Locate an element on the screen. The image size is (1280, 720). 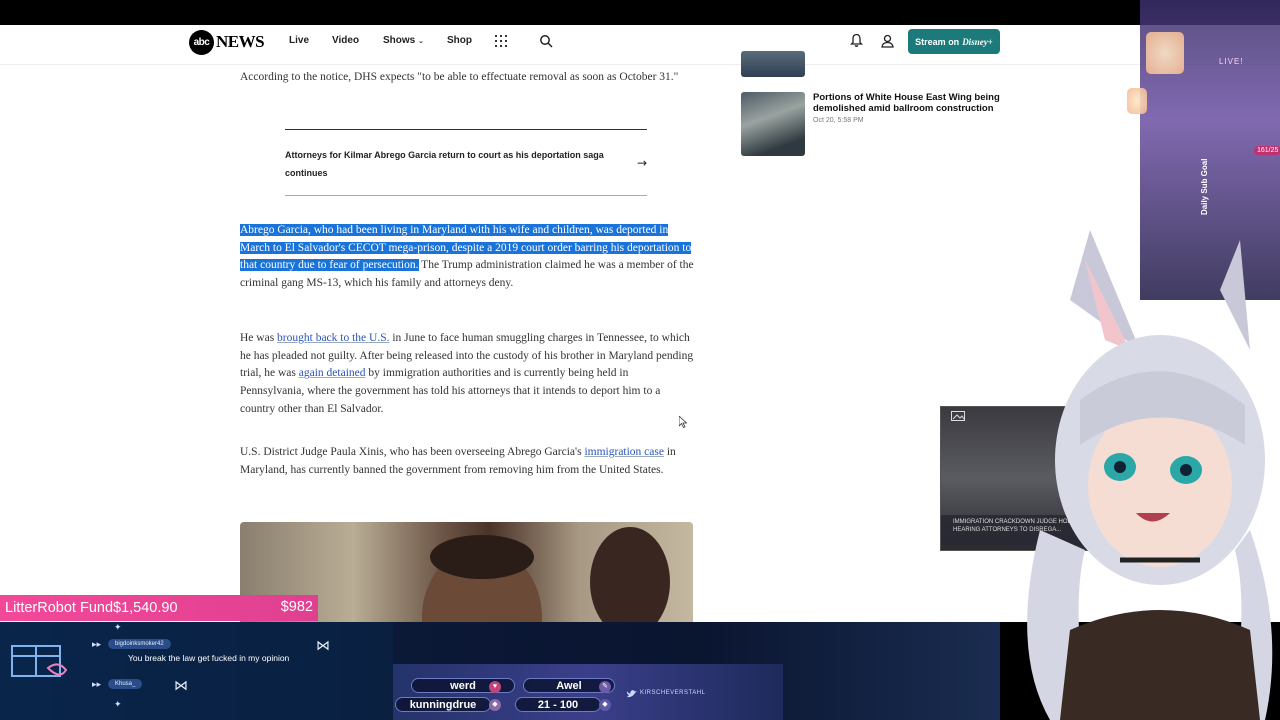
search-icon is located at coordinates (546, 41).